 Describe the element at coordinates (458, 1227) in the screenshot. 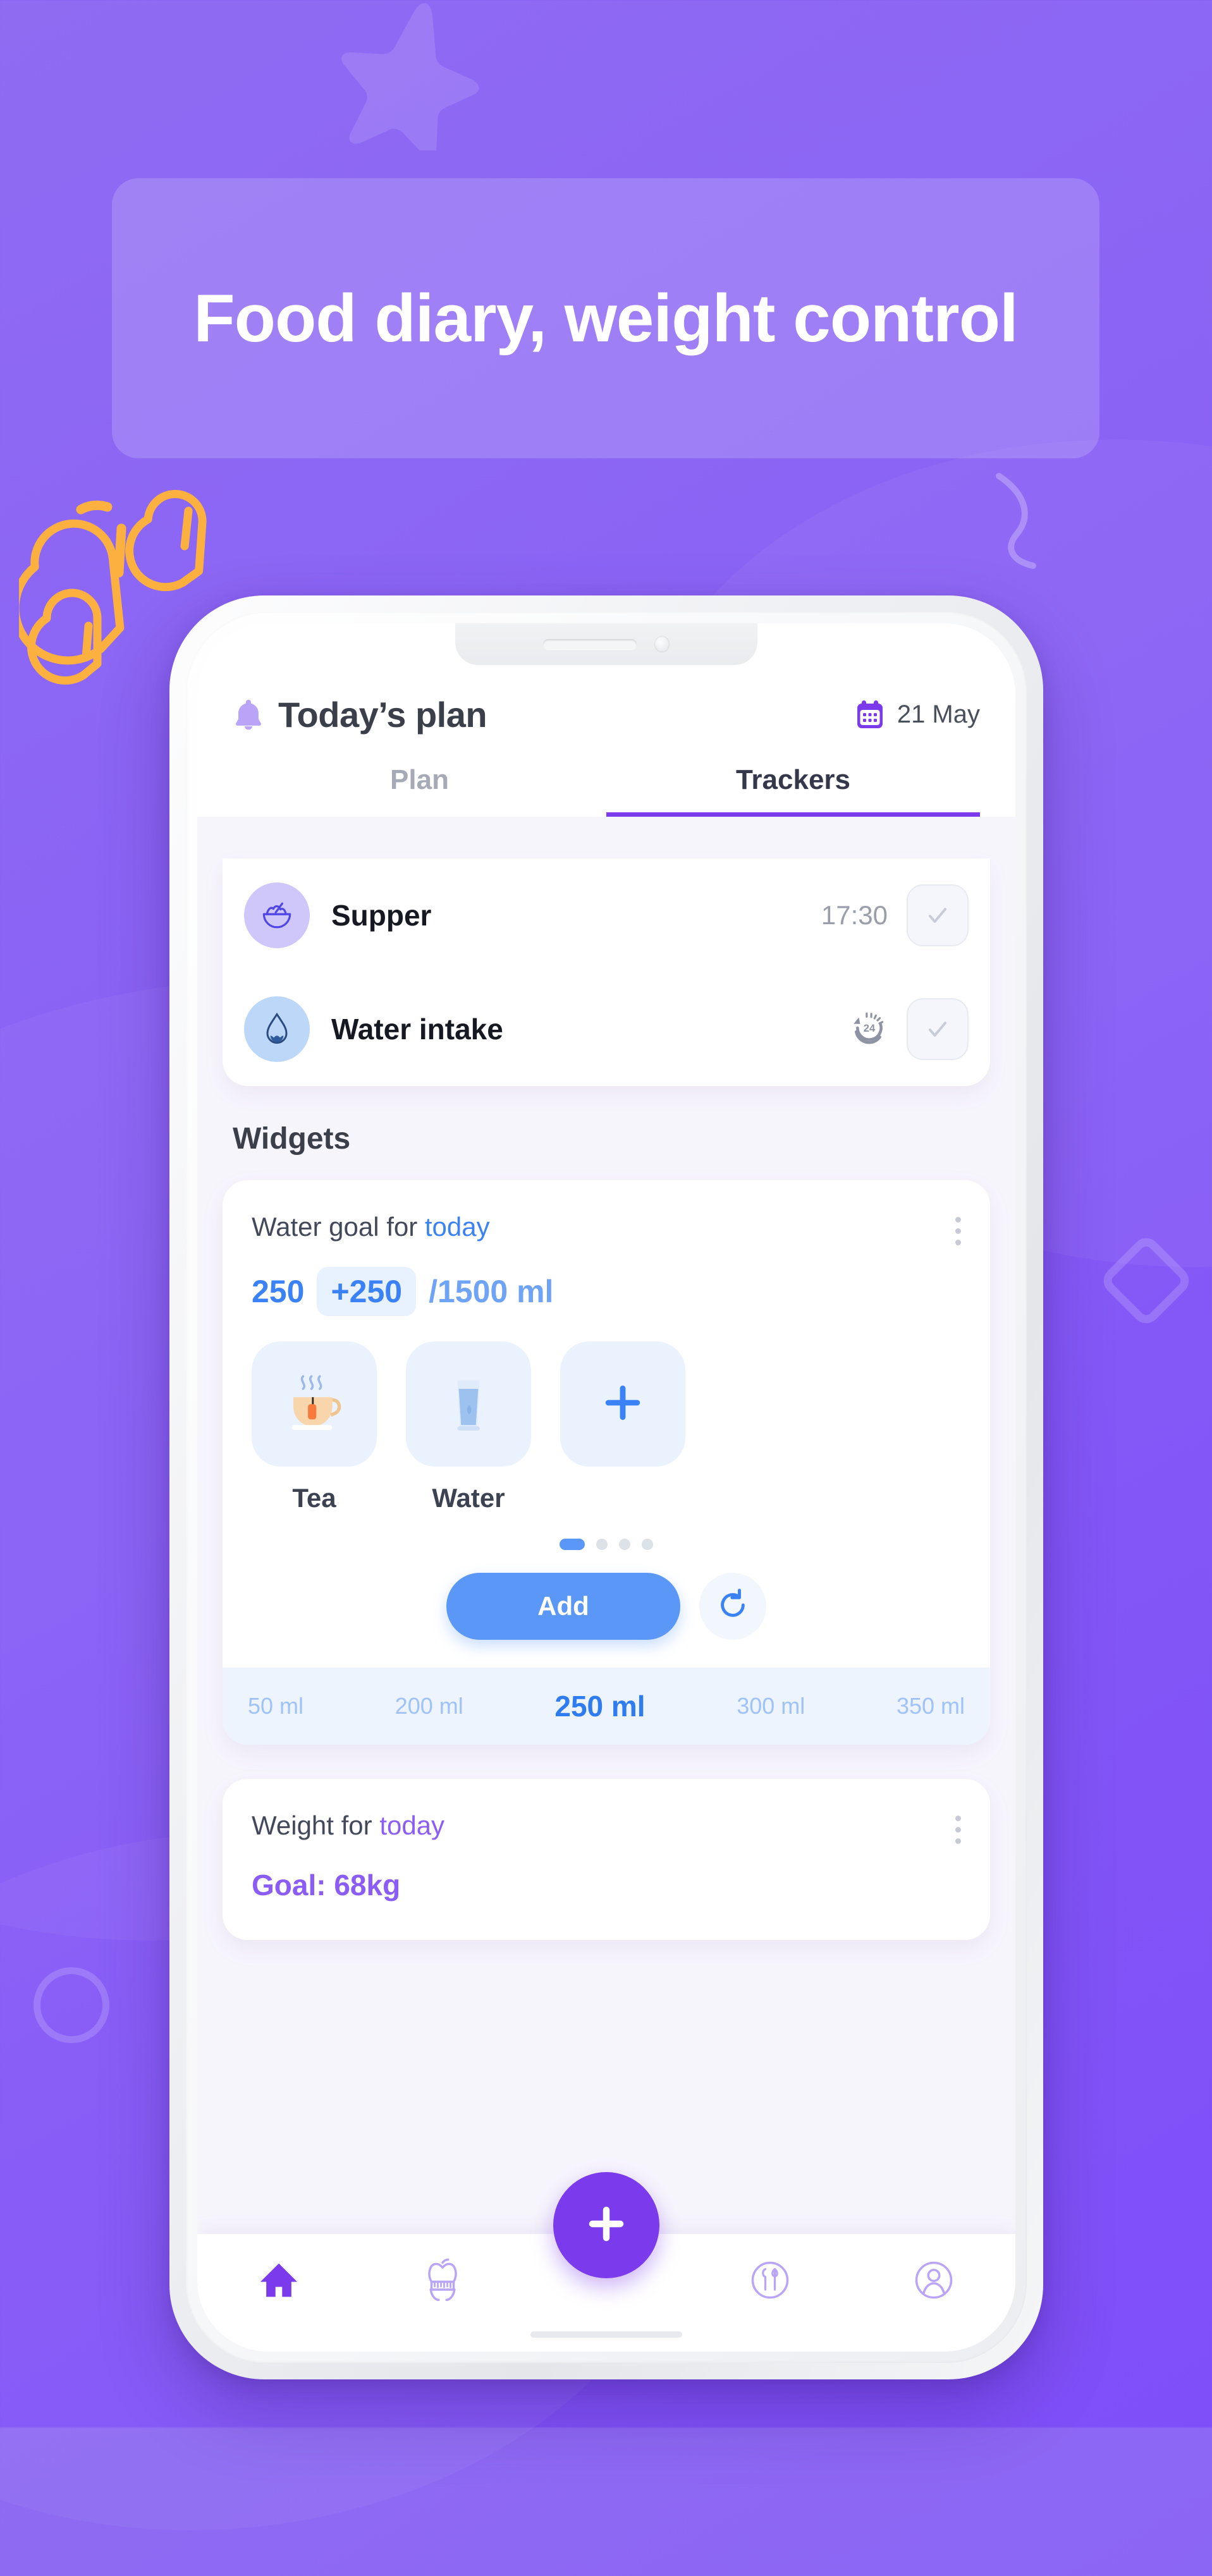

I see `water-widget-title-accent: today` at that location.